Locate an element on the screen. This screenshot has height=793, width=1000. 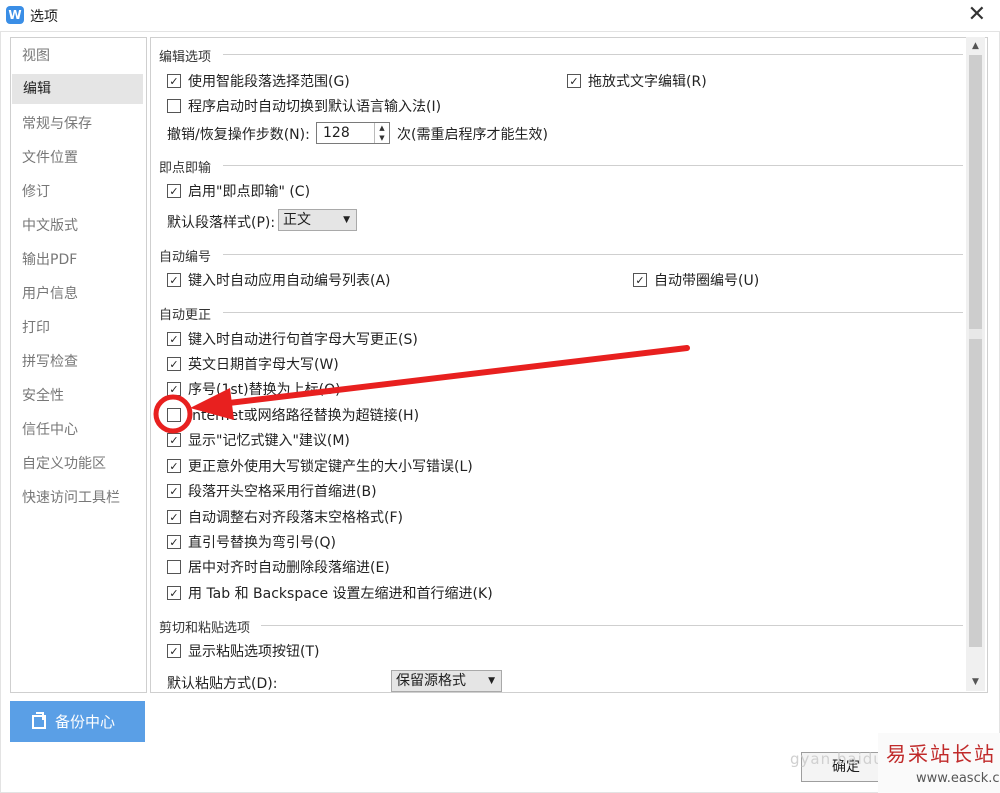
sidebar-item-spell-check: 拼写检查 is located at coordinates (76, 362).